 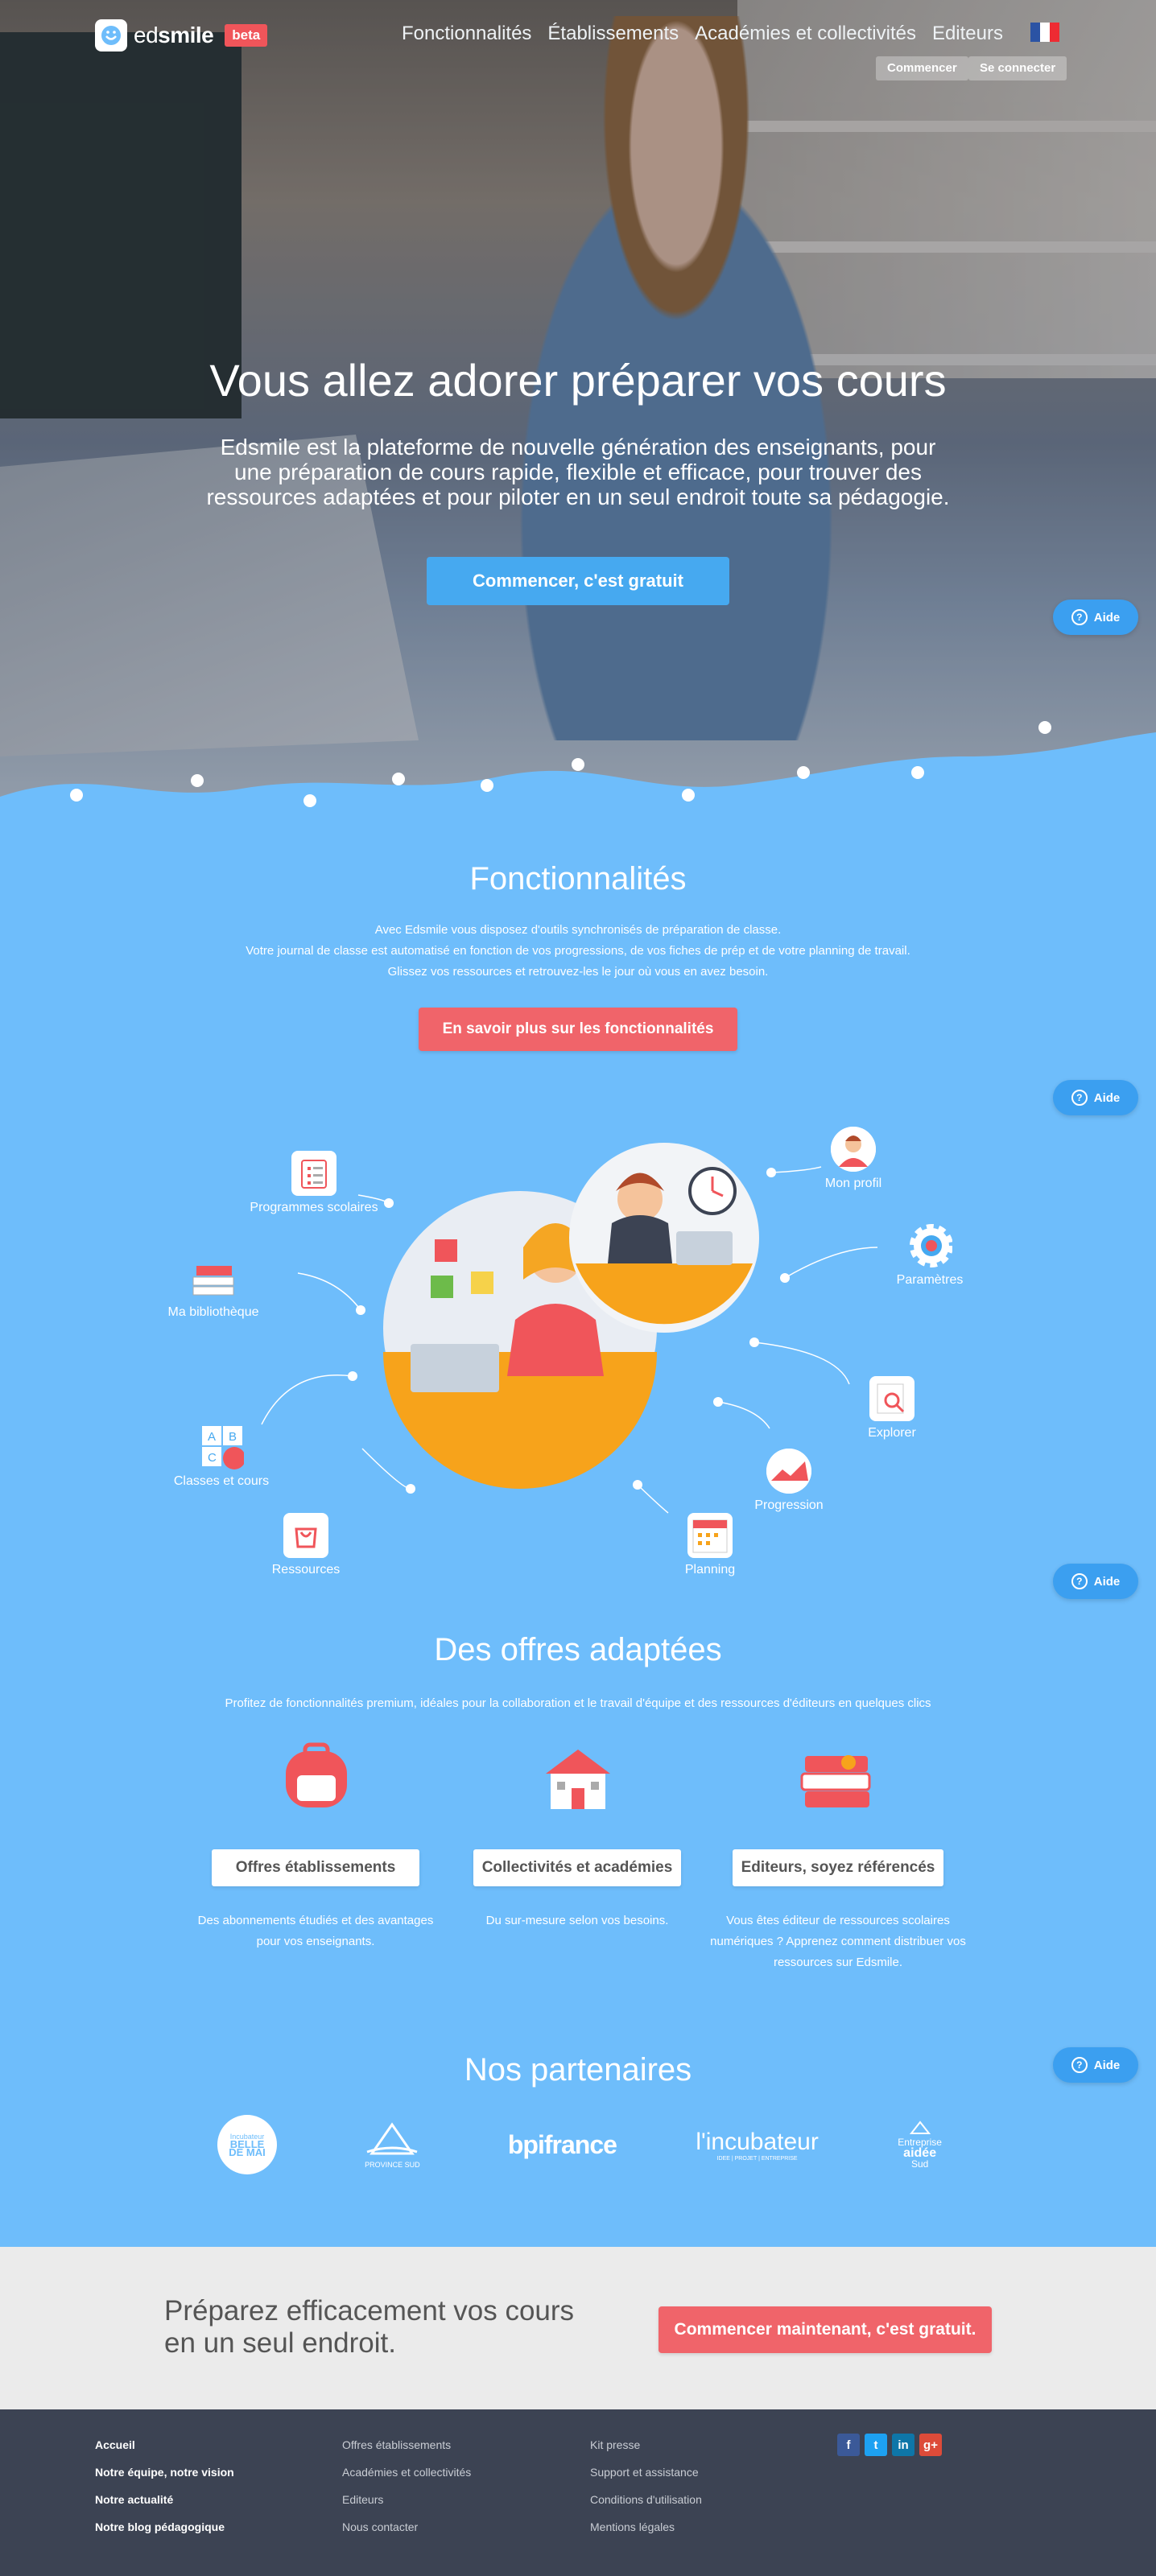 I want to click on language-flag-icon, so click(x=1044, y=32).